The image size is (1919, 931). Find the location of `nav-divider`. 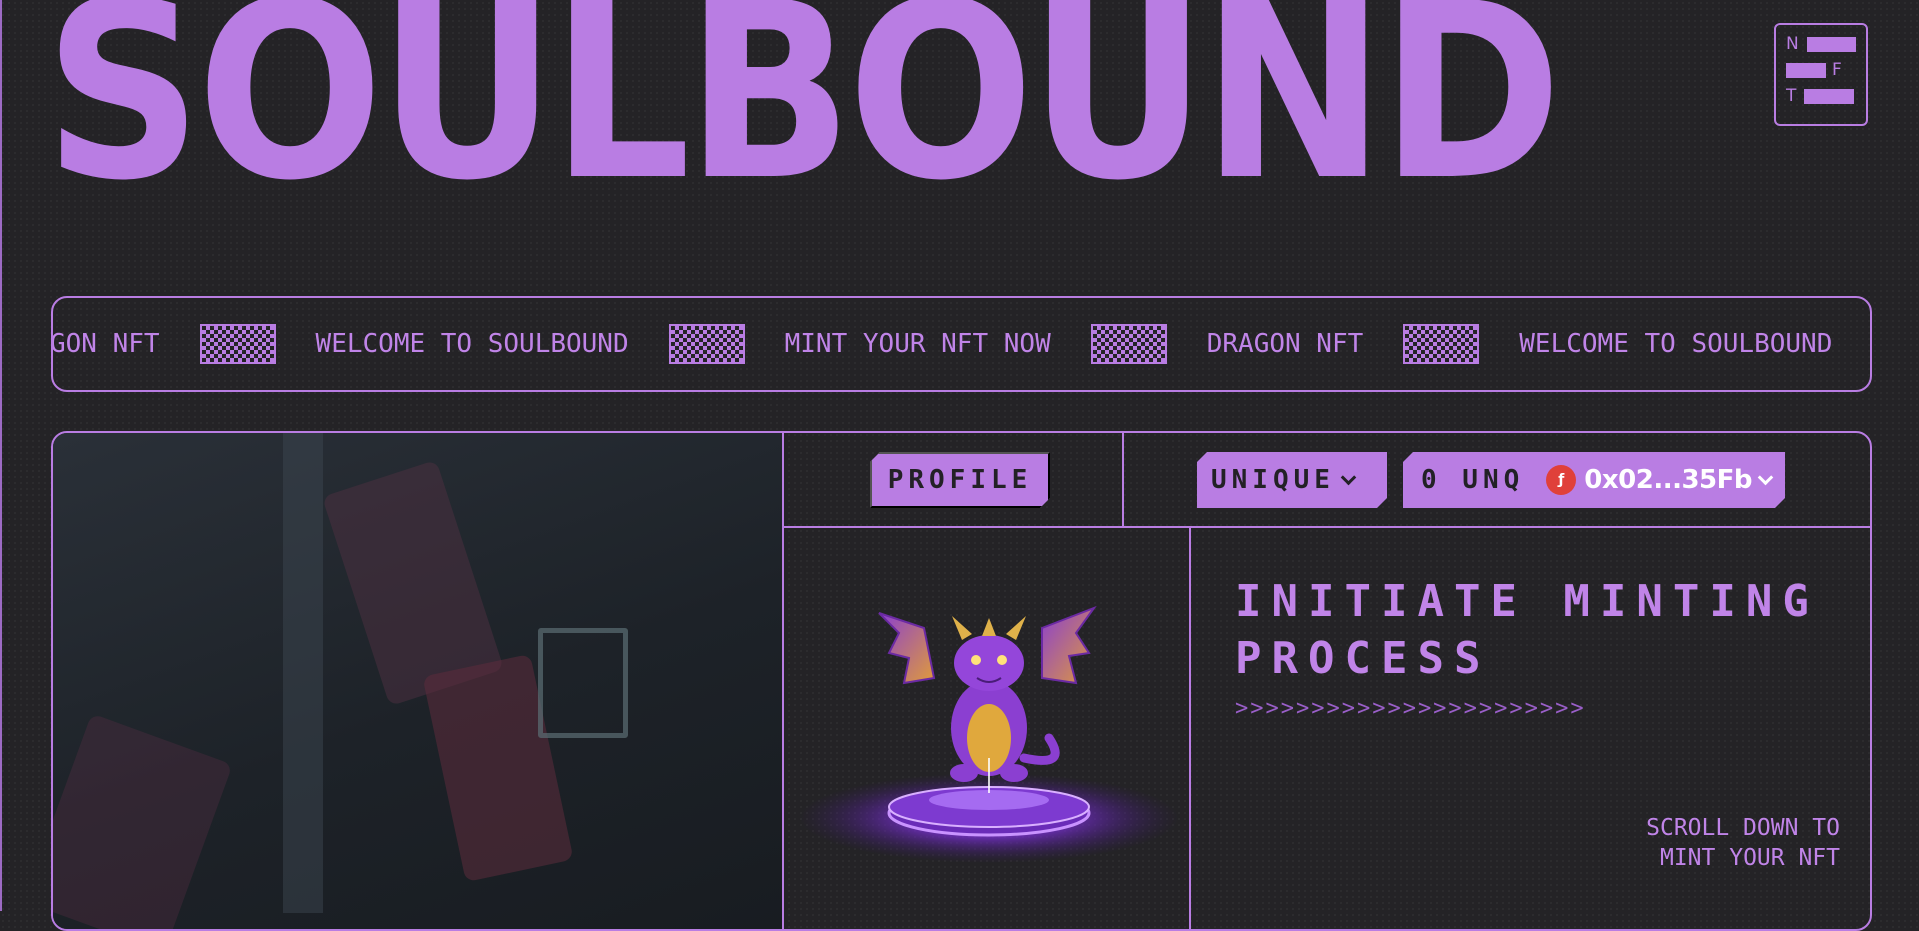

nav-divider is located at coordinates (1123, 480).